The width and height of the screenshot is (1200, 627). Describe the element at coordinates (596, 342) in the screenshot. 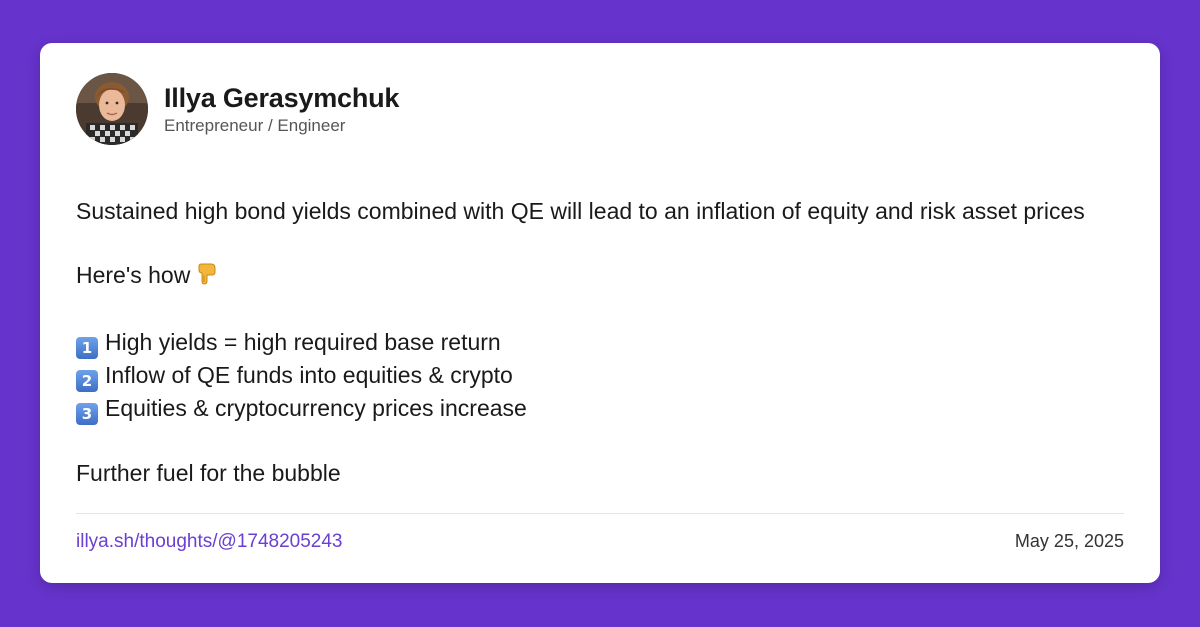

I see `list-item: 1 High yields = high required base return` at that location.